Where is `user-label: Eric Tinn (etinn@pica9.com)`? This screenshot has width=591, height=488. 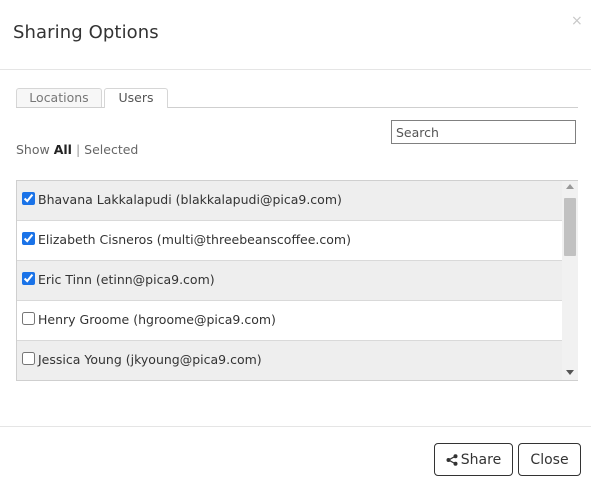 user-label: Eric Tinn (etinn@pica9.com) is located at coordinates (126, 279).